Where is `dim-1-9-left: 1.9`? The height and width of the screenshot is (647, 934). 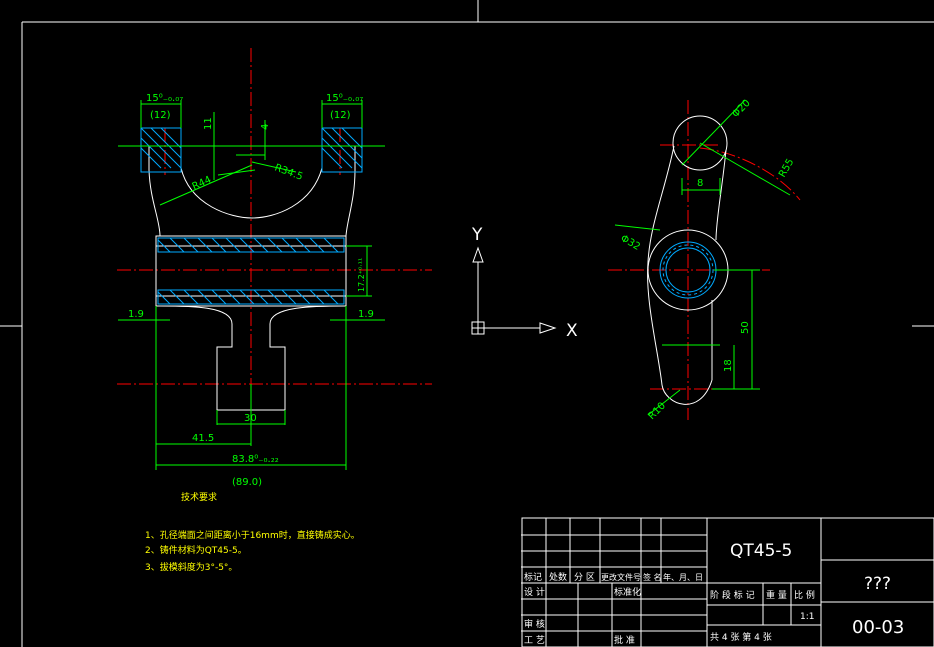
dim-1-9-left: 1.9 is located at coordinates (136, 314).